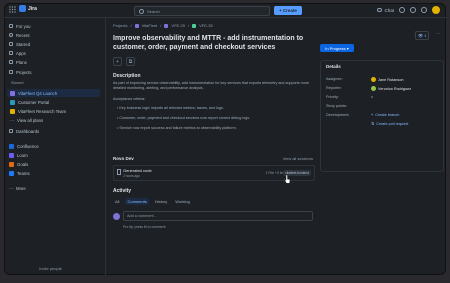 This screenshot has width=450, height=283. I want to click on sidebar-item-for-you: For you, so click(54, 26).